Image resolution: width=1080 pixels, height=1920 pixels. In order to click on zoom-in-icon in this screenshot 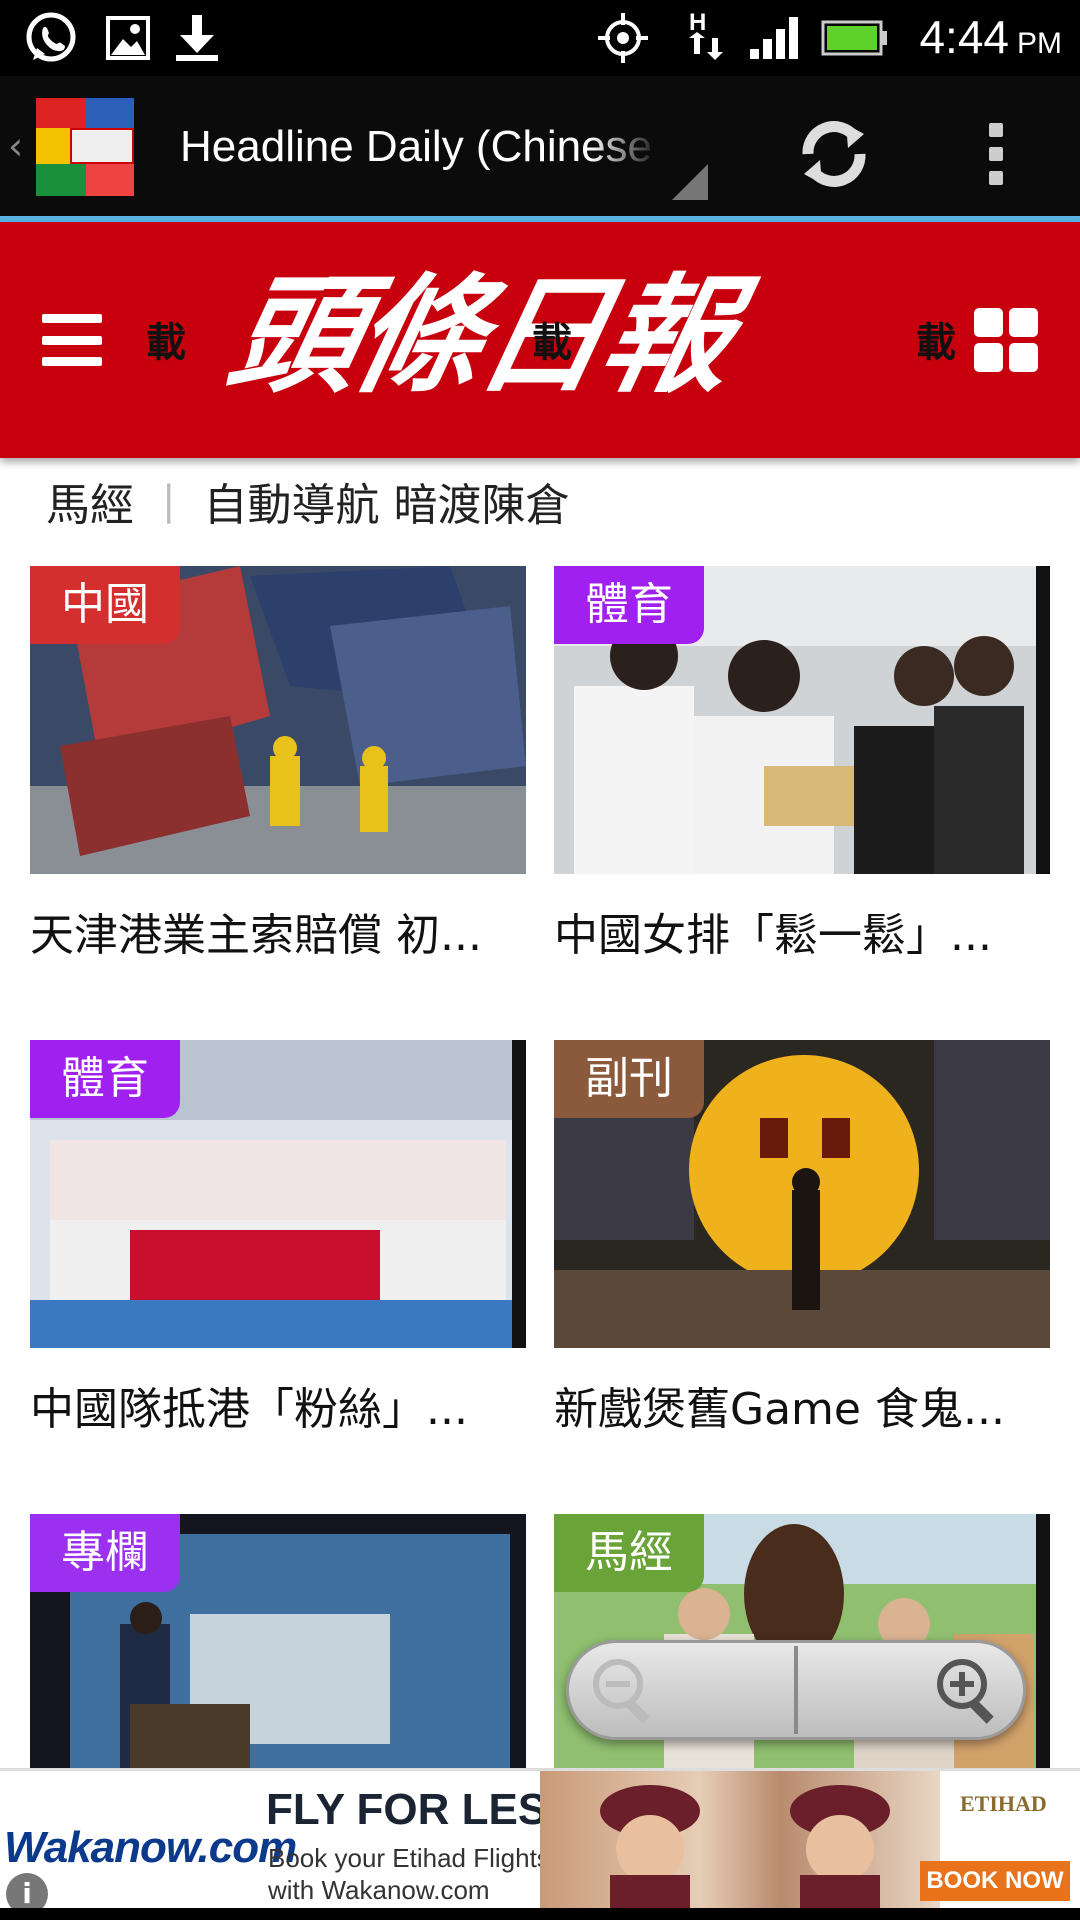, I will do `click(968, 1690)`.